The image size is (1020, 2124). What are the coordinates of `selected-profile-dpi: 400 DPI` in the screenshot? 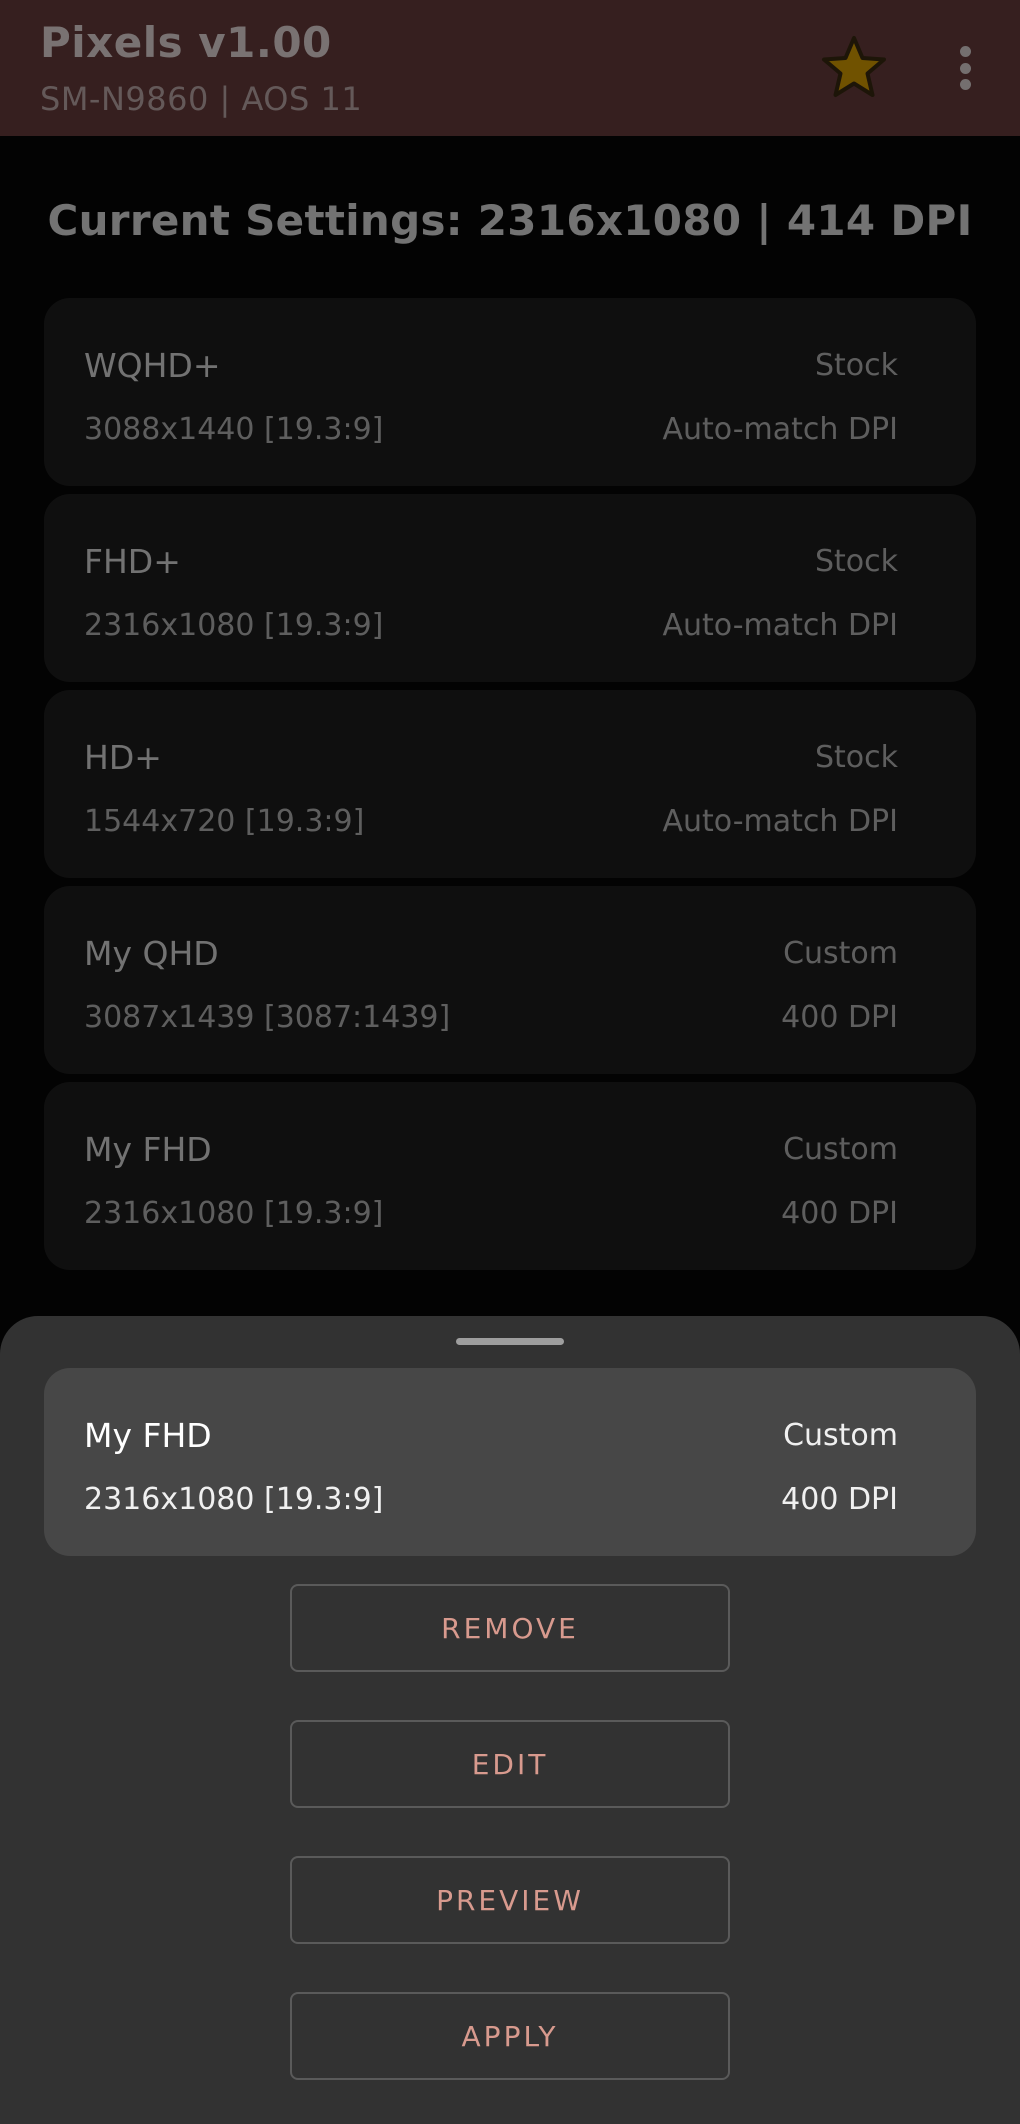 It's located at (839, 1499).